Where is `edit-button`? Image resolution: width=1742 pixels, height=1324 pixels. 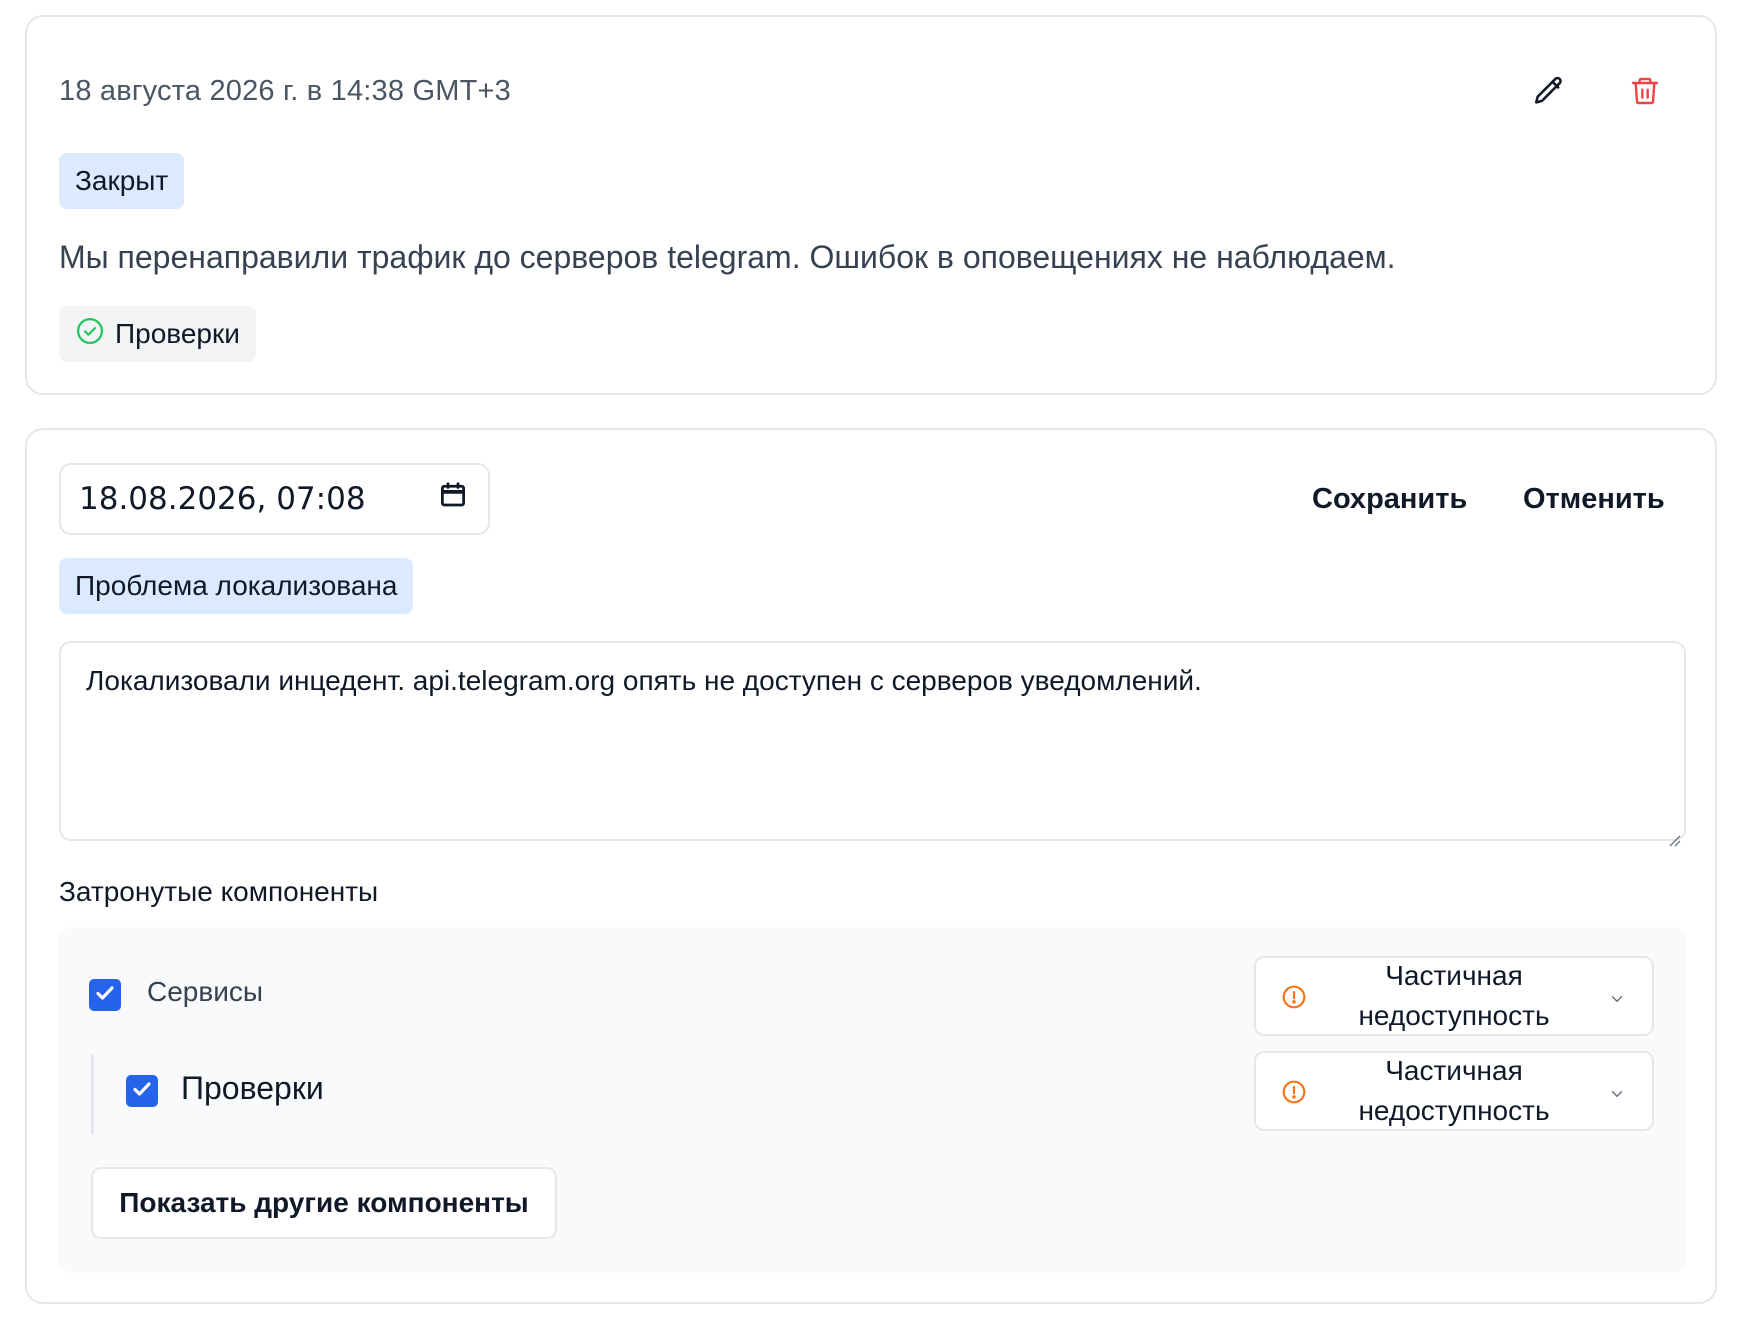 edit-button is located at coordinates (1549, 93).